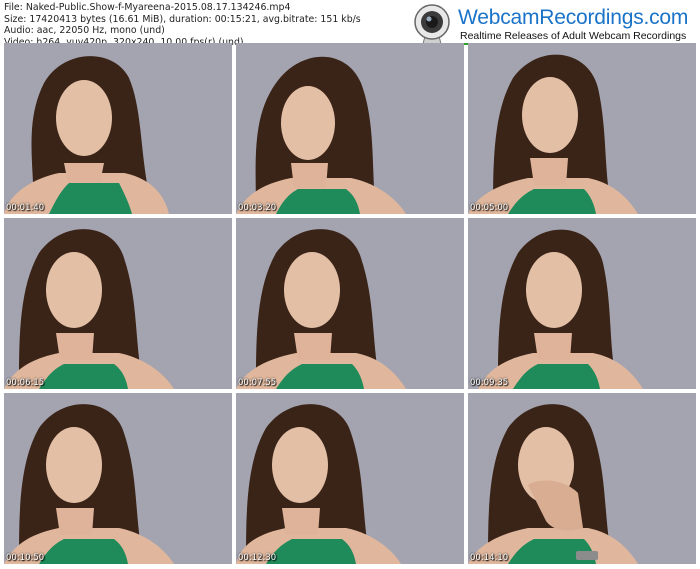 This screenshot has width=700, height=569. I want to click on thumbnail-timestamp: 00:09:35, so click(489, 383).